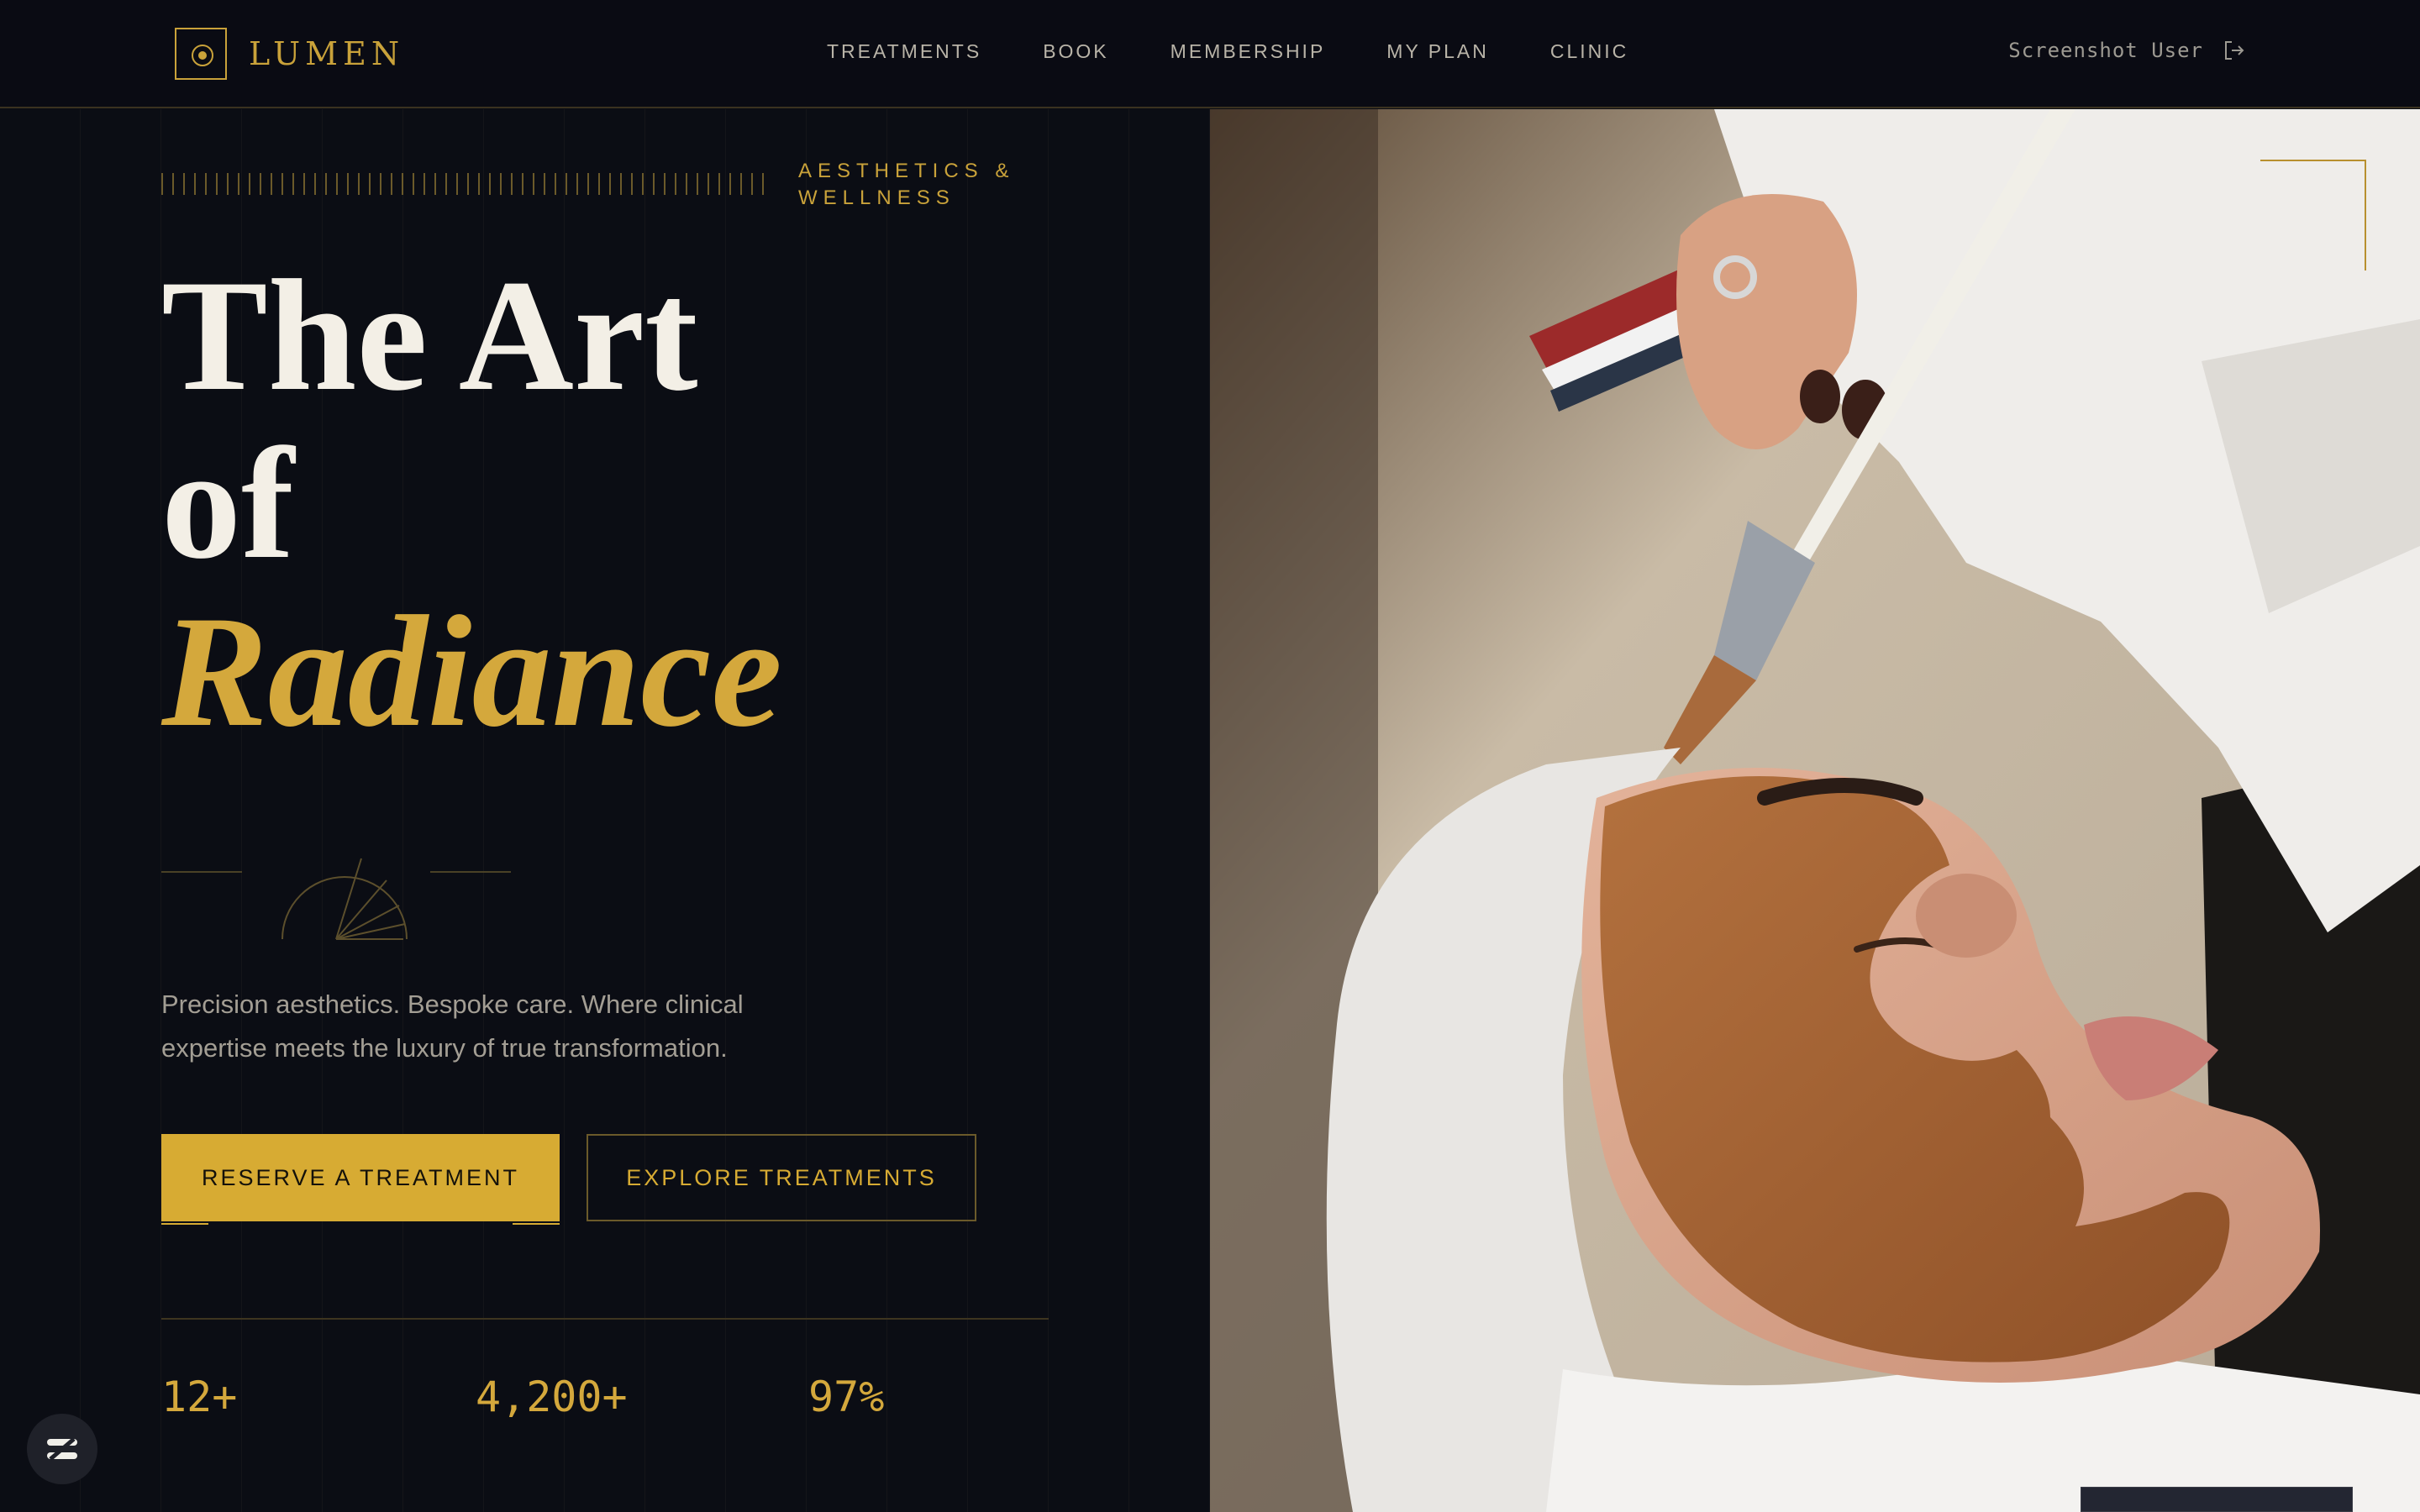  Describe the element at coordinates (199, 1397) in the screenshot. I see `stat-value-1: 12+` at that location.